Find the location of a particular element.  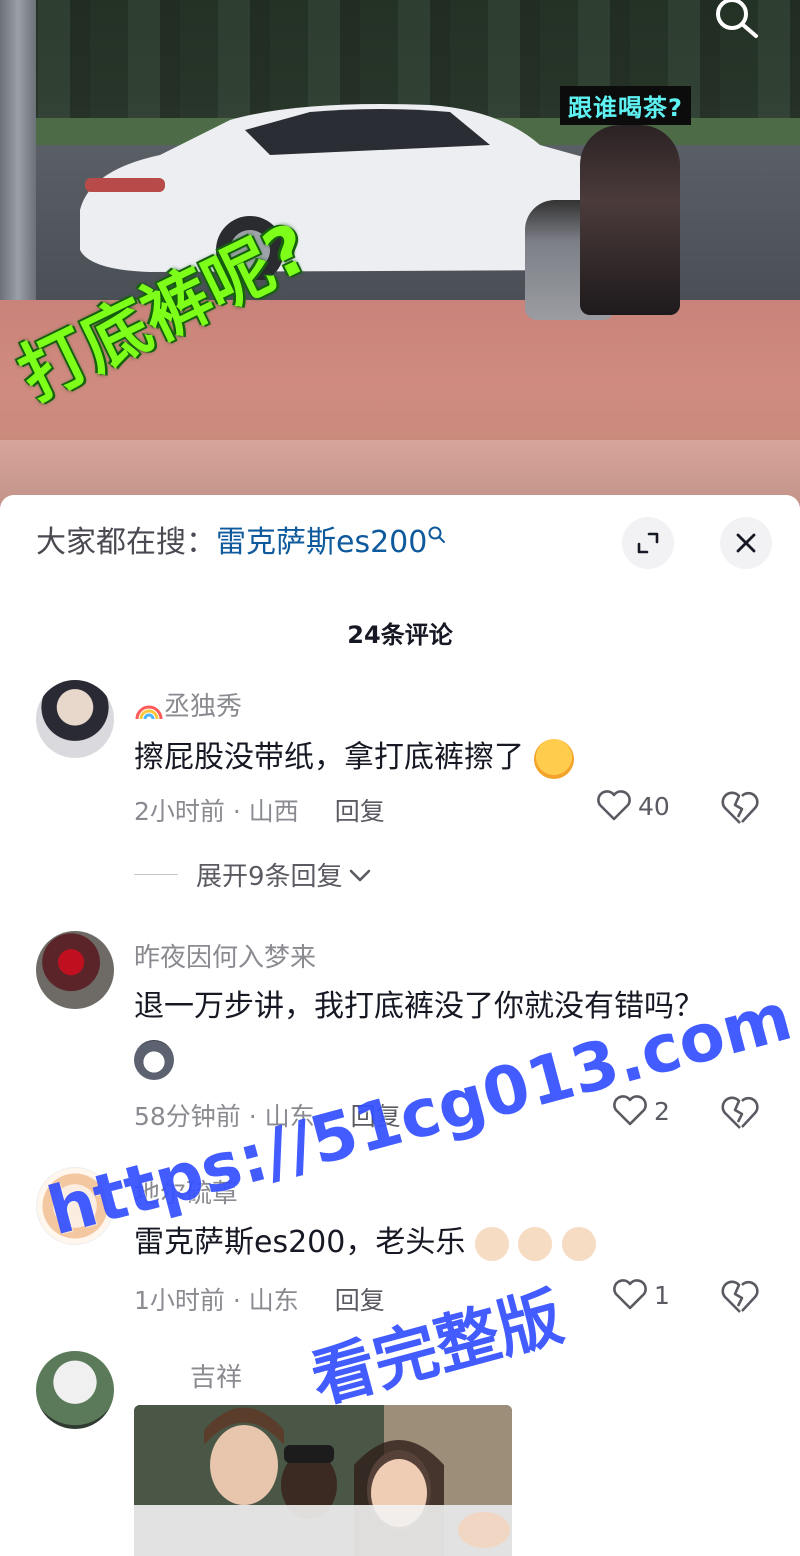

trending-search-term: 雷克萨斯es200 is located at coordinates (321, 542).